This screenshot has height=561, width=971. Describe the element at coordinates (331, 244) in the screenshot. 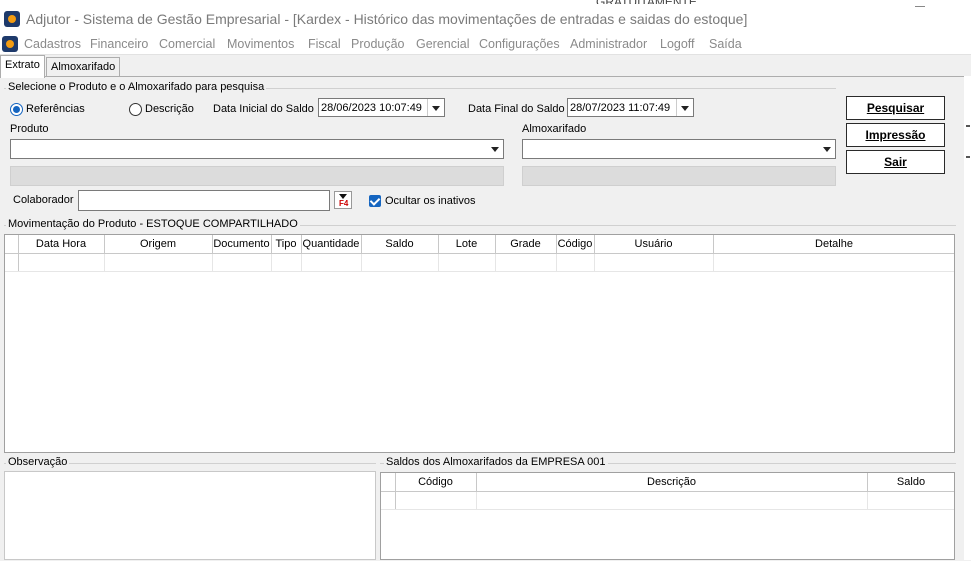

I see `column-header: Quantidade` at that location.